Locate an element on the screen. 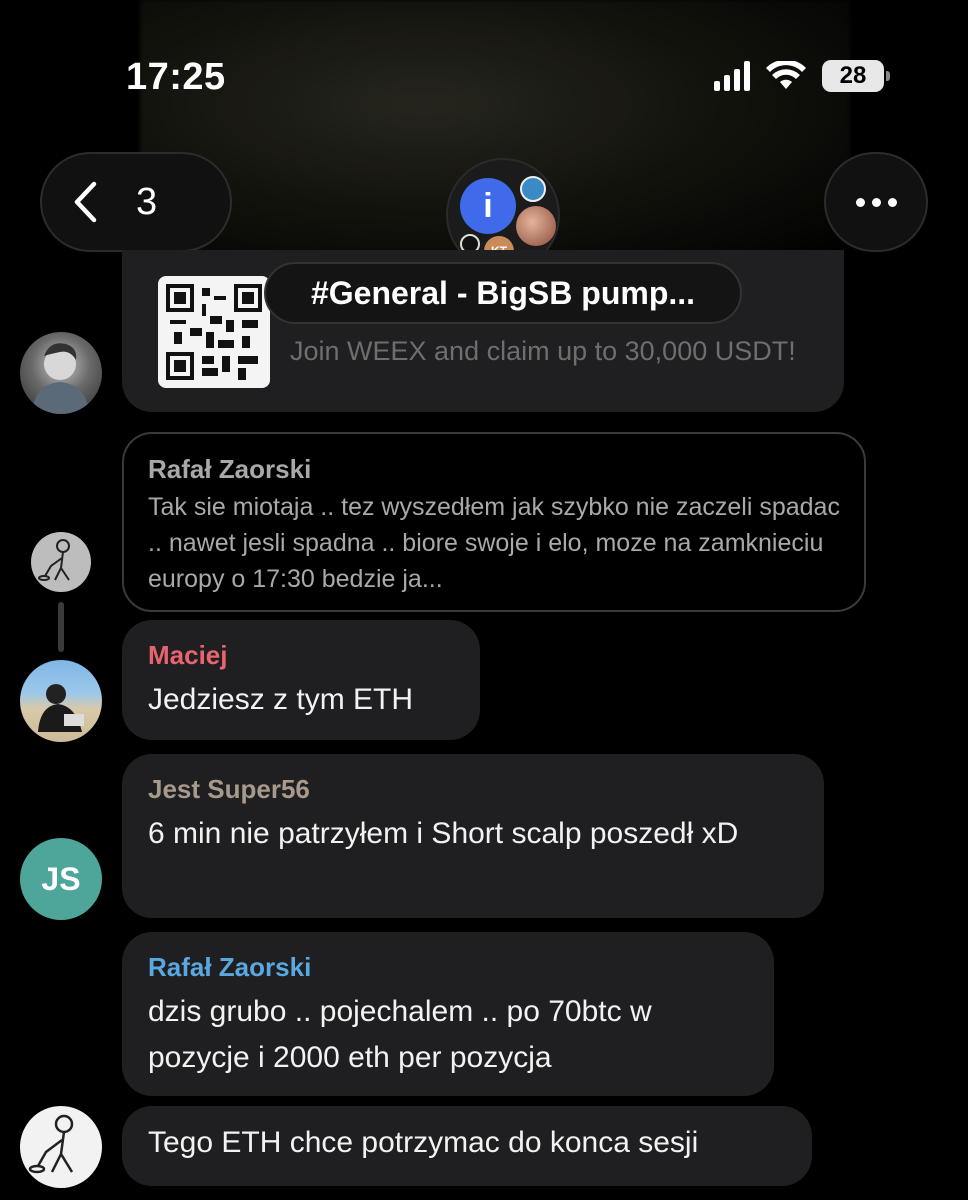 This screenshot has width=968, height=1200. message-bubble: Tego ETH chce potrzymac do konca sesji is located at coordinates (467, 1146).